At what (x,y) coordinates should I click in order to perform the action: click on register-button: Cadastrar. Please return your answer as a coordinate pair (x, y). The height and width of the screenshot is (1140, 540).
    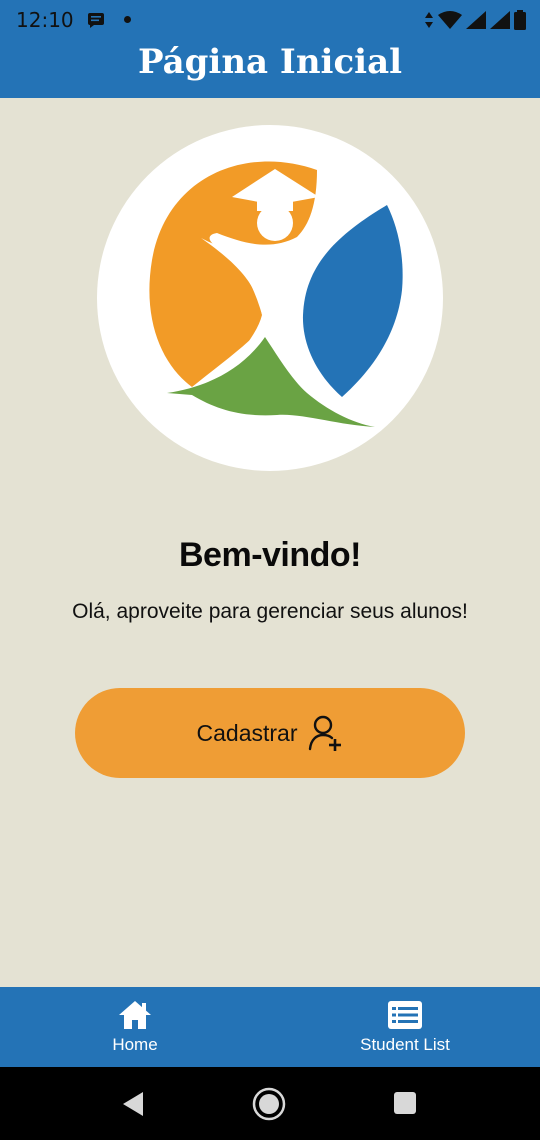
    Looking at the image, I should click on (270, 733).